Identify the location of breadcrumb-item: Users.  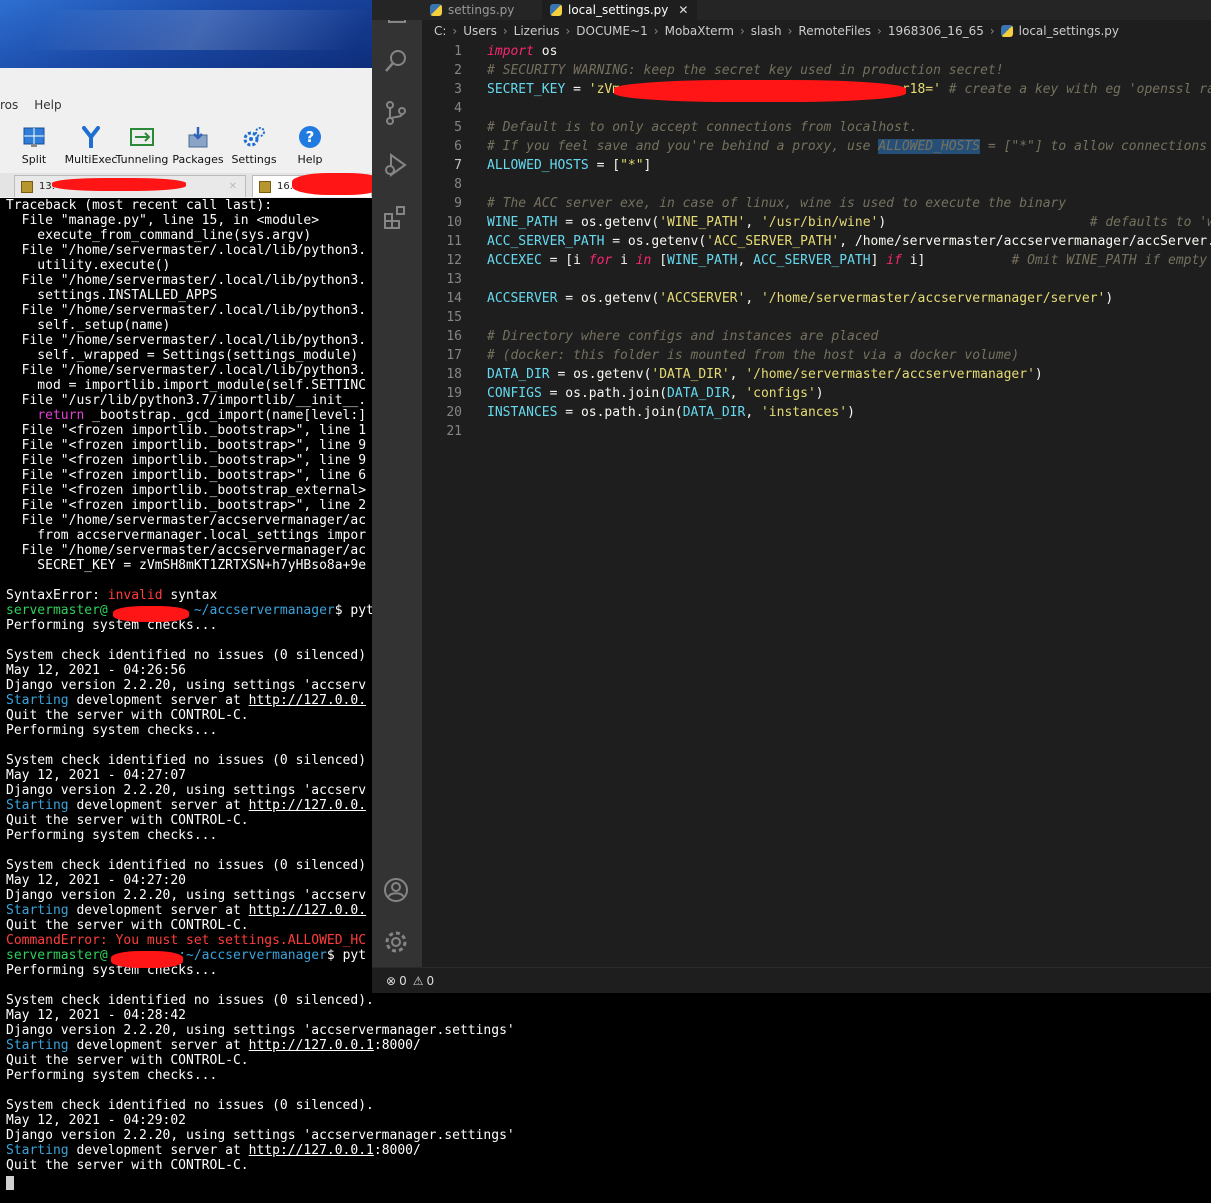
(480, 31).